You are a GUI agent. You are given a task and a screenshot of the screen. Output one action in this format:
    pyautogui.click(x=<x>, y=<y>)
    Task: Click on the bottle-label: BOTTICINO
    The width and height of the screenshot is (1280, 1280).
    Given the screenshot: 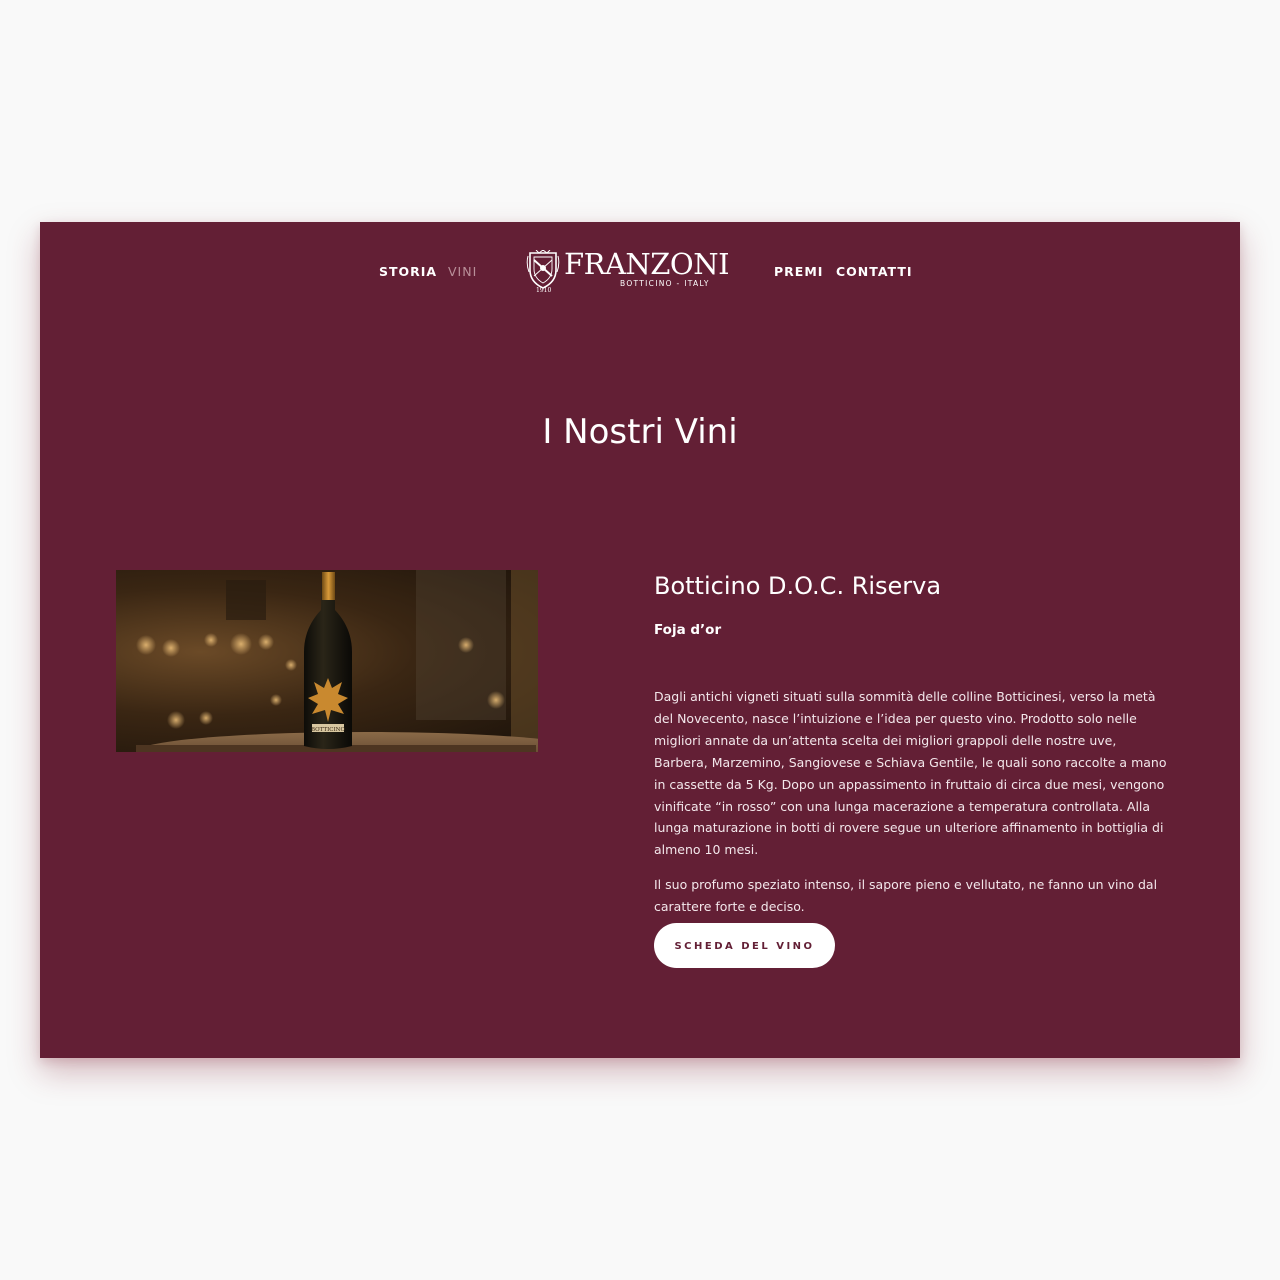 What is the action you would take?
    pyautogui.click(x=328, y=730)
    